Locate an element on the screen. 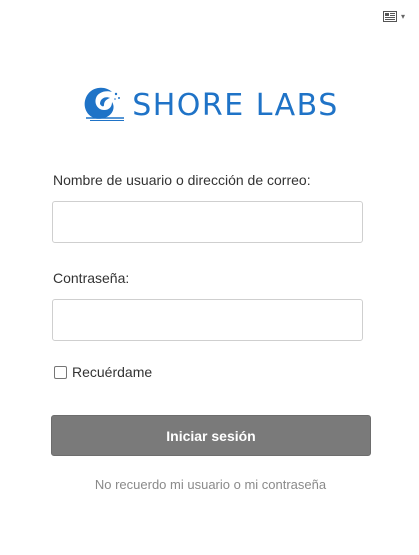 The height and width of the screenshot is (555, 419). remember-label: Recuérdame is located at coordinates (112, 372).